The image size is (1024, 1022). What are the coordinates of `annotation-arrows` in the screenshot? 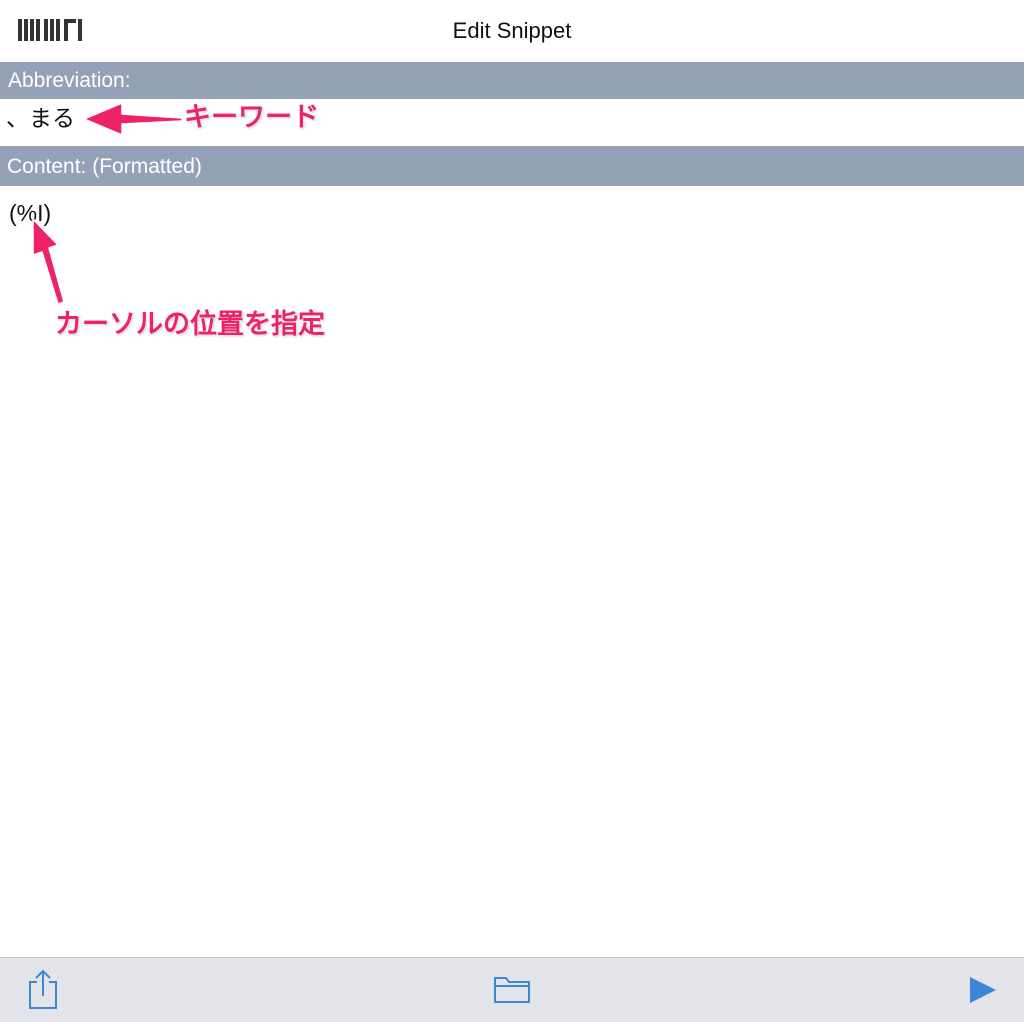 It's located at (107, 203).